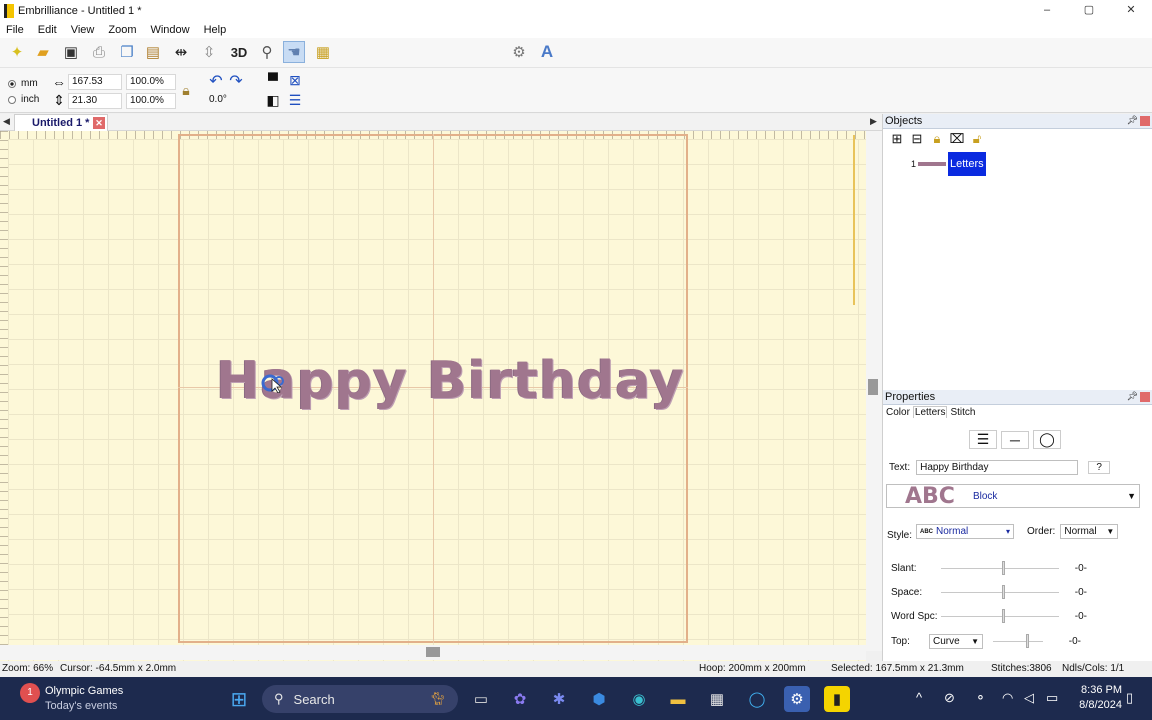  What do you see at coordinates (151, 101) in the screenshot?
I see `height-percent-field: 100.0%` at bounding box center [151, 101].